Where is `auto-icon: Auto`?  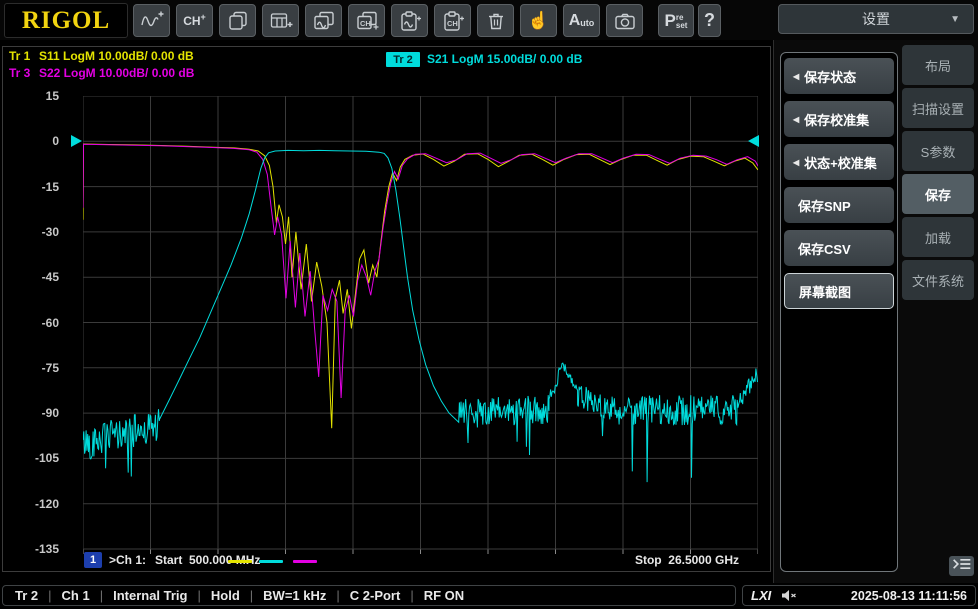
auto-icon: Auto is located at coordinates (581, 20).